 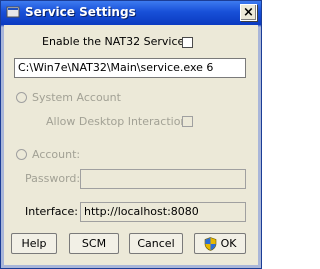 I want to click on close-icon: ×, so click(x=248, y=12).